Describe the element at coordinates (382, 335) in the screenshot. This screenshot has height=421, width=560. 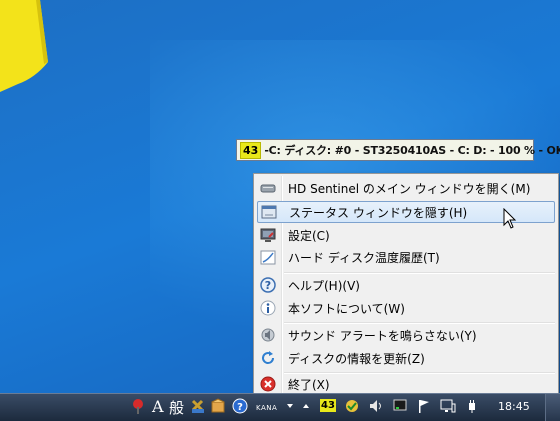
I see `menu-item-label: サウンド アラートを鳴らさない(Y)` at that location.